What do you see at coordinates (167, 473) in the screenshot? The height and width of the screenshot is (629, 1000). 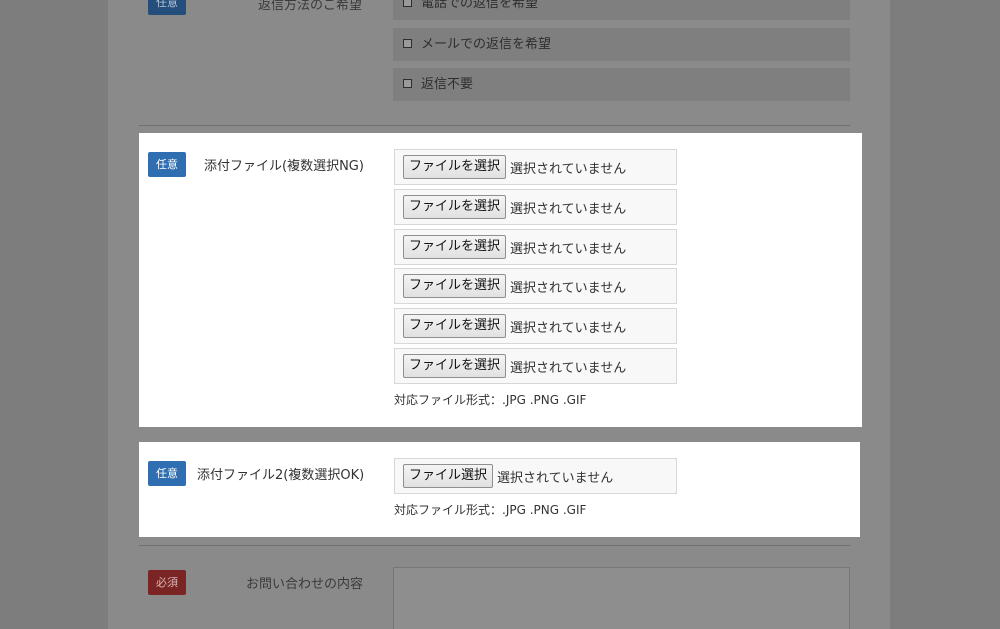 I see `optional-badge-attachment2: 任意` at bounding box center [167, 473].